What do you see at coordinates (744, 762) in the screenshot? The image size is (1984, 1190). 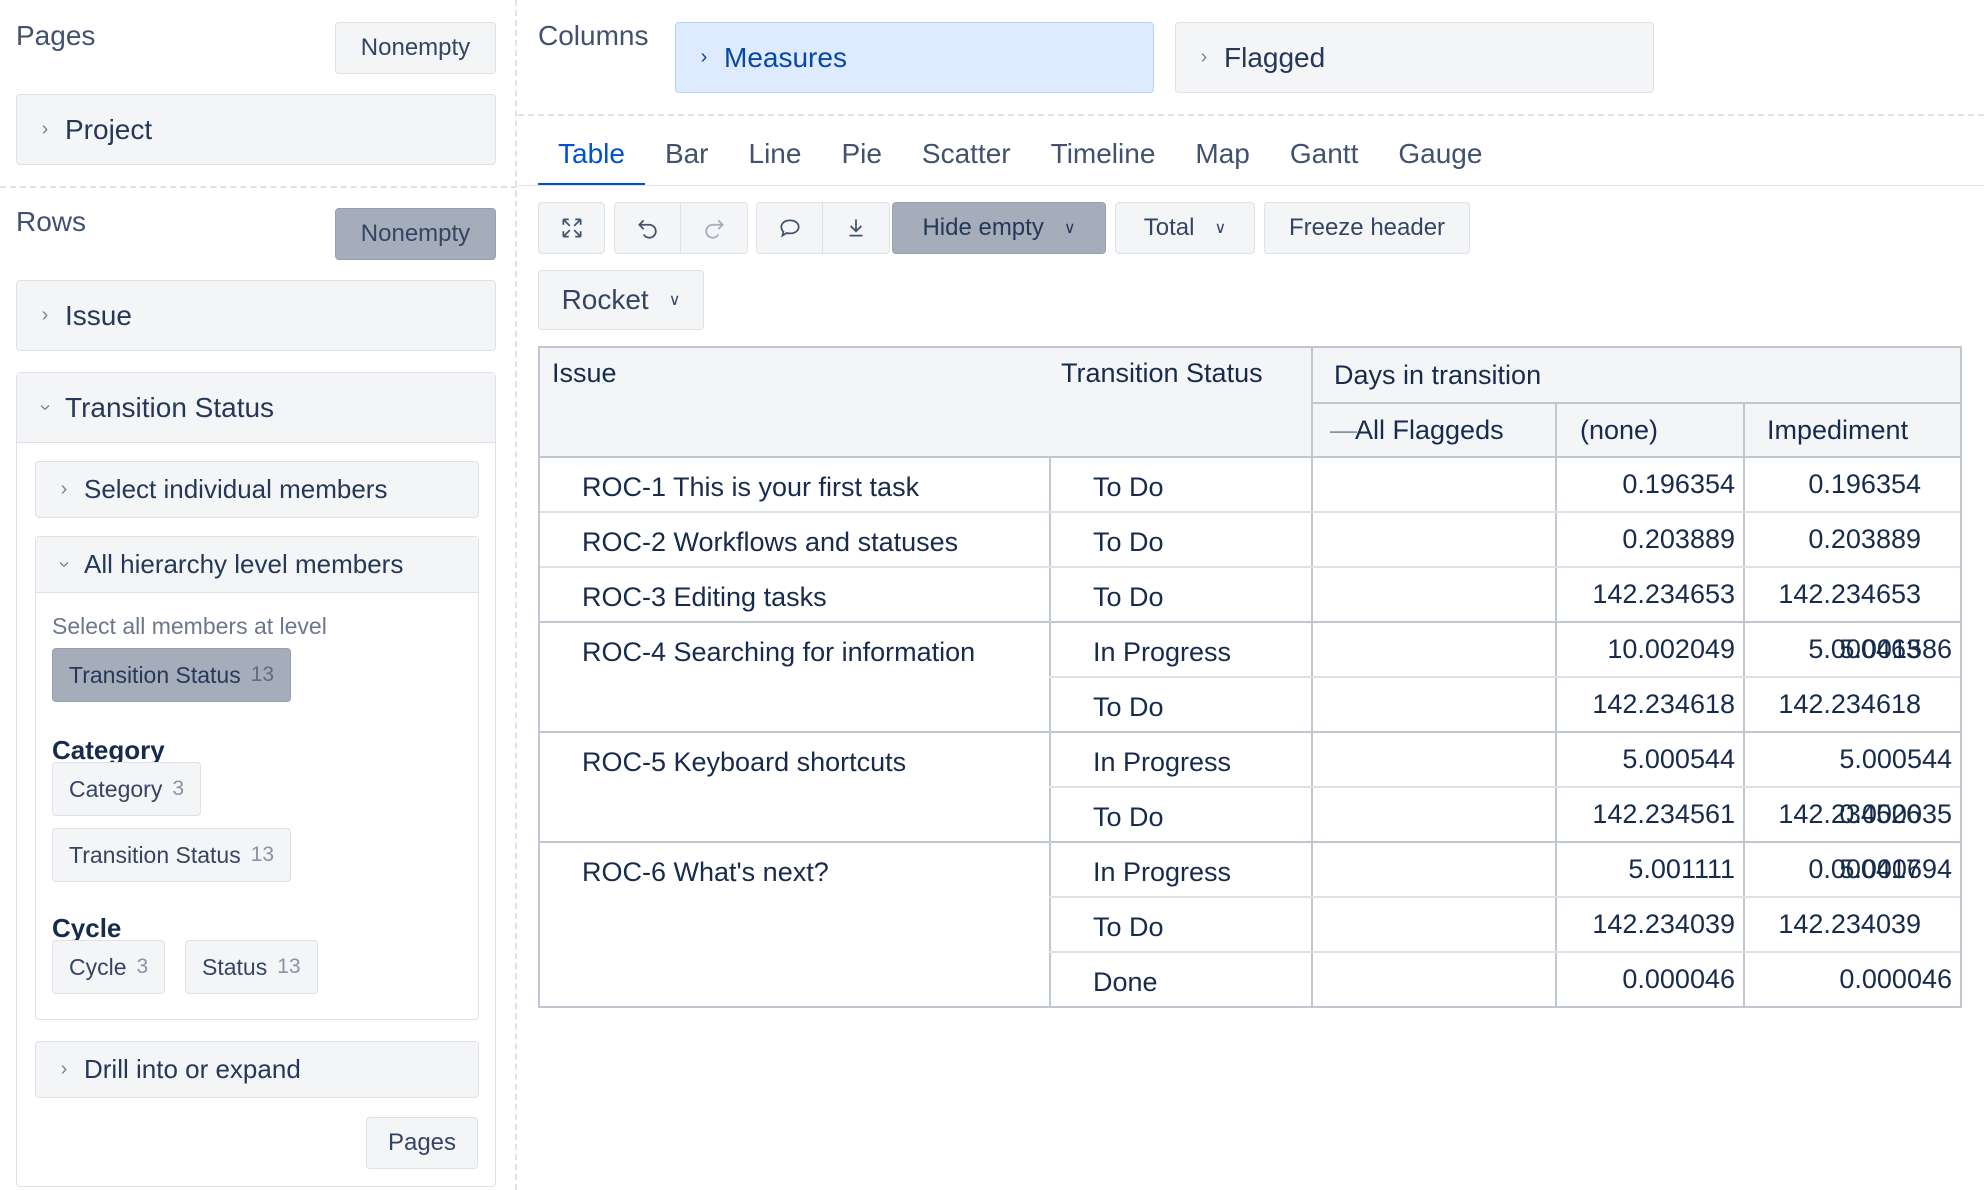 I see `row-issue: ROC-5 Keyboard shortcuts` at bounding box center [744, 762].